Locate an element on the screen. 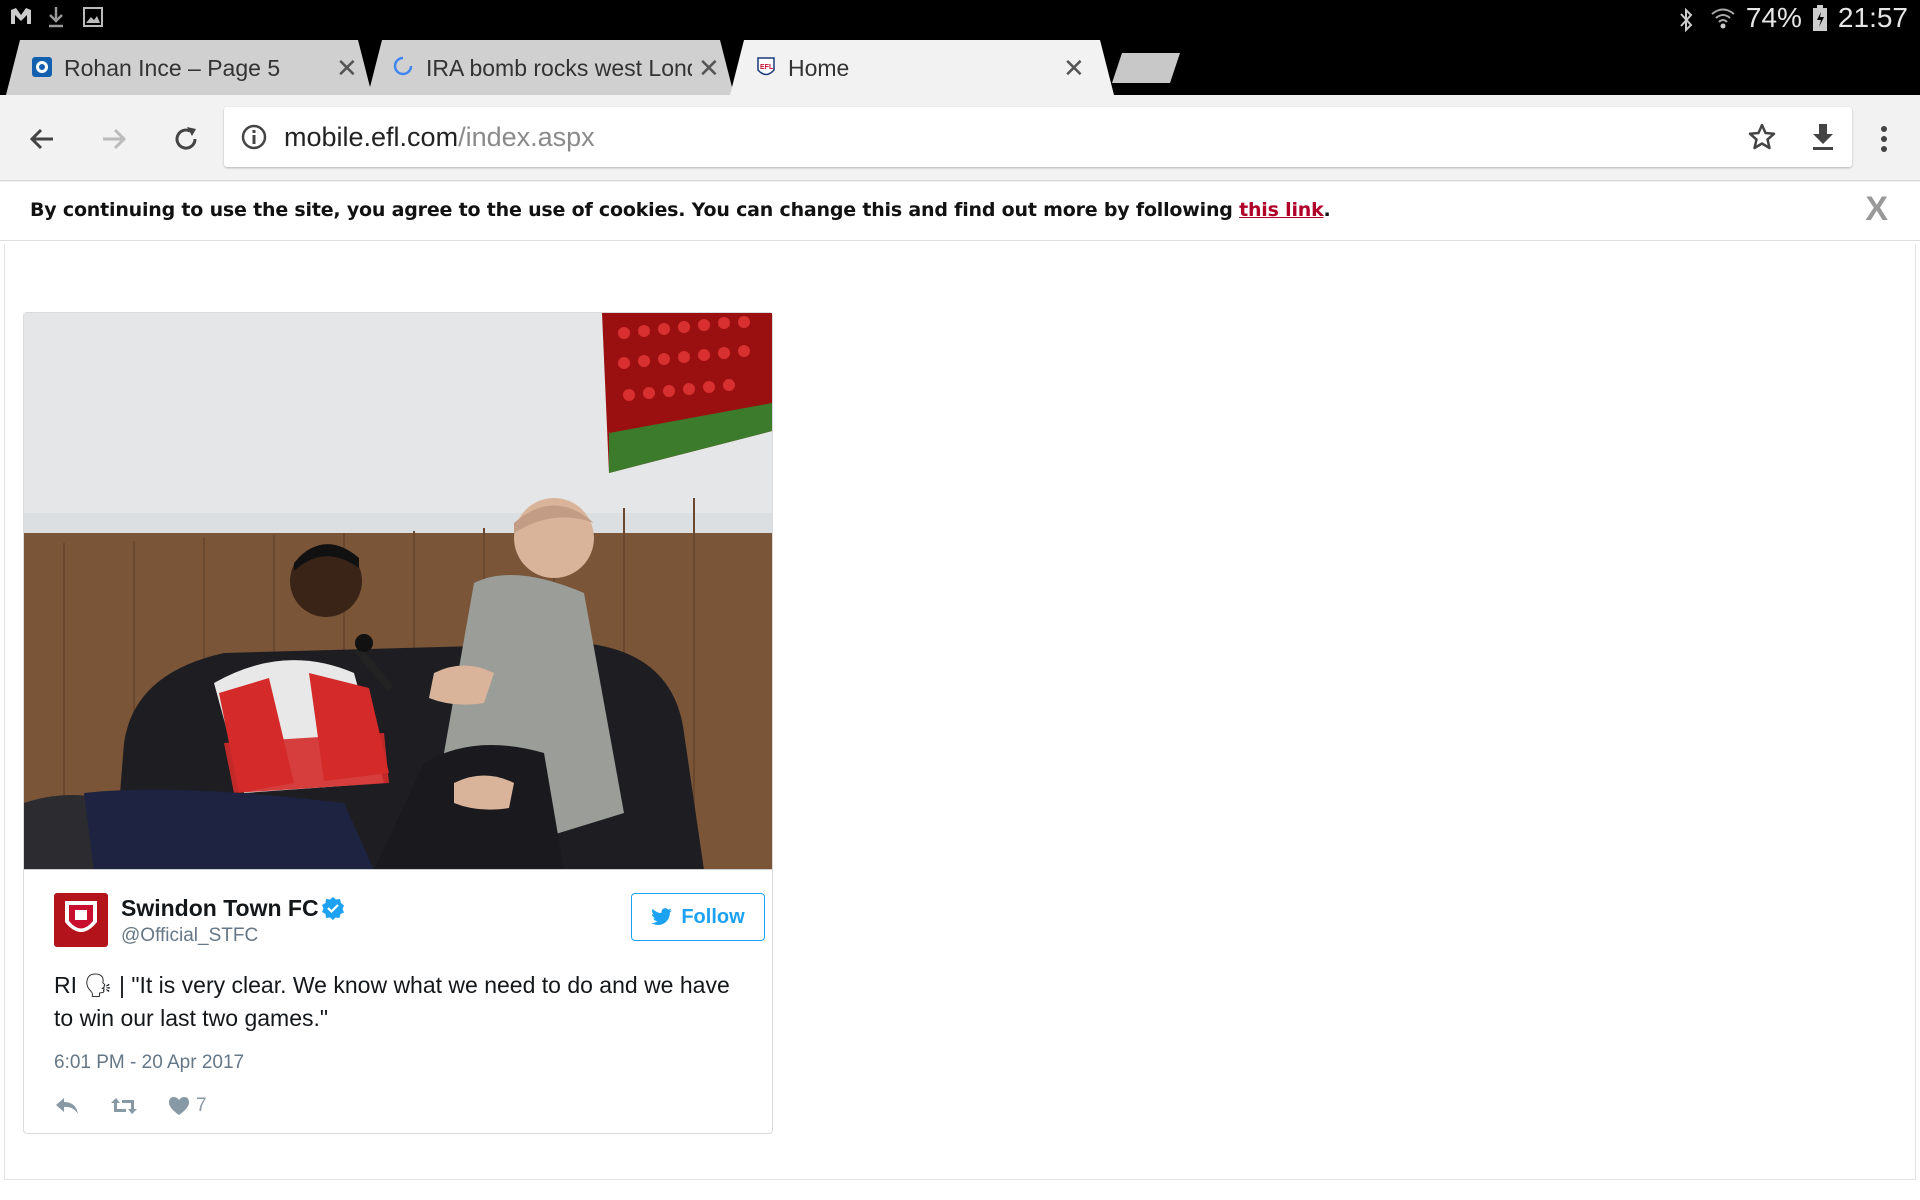 The height and width of the screenshot is (1200, 1920). download-icon is located at coordinates (57, 17).